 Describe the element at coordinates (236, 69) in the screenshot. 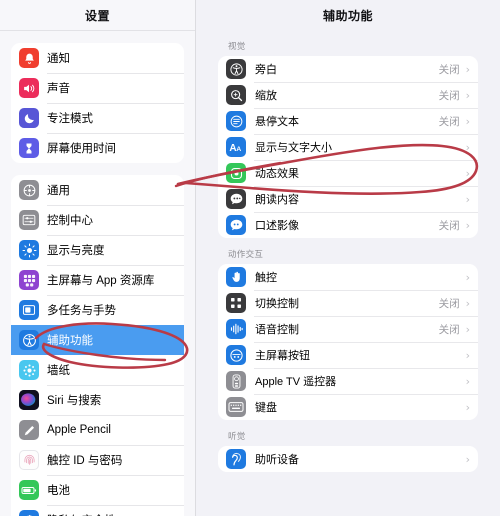

I see `voiceover-icon` at that location.